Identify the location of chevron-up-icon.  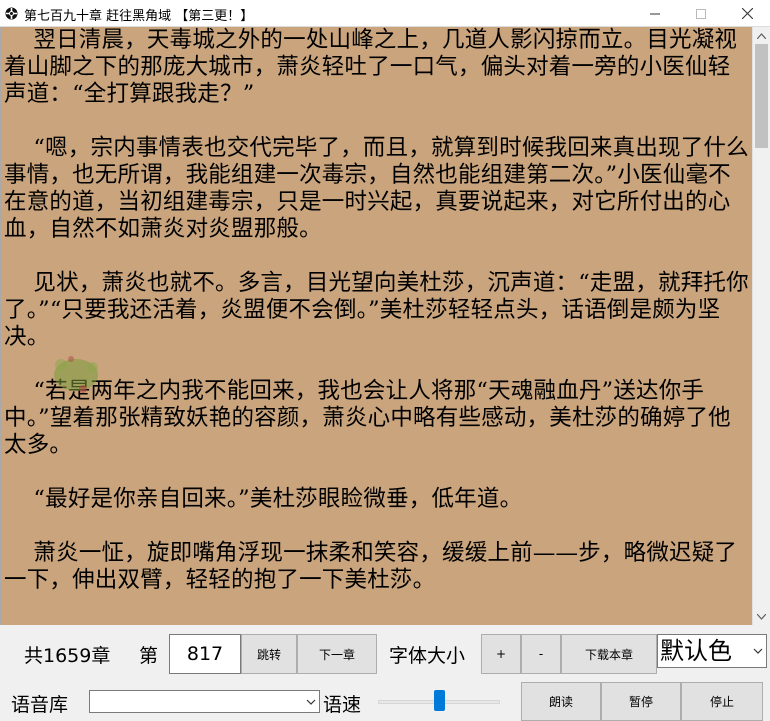
(761, 35).